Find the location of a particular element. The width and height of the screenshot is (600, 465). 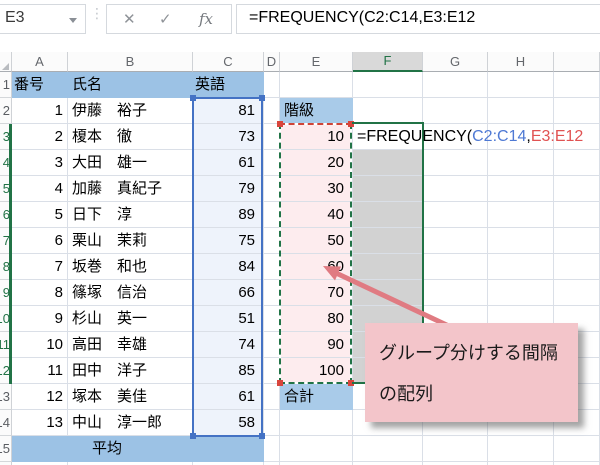

cell-H8 is located at coordinates (521, 267).